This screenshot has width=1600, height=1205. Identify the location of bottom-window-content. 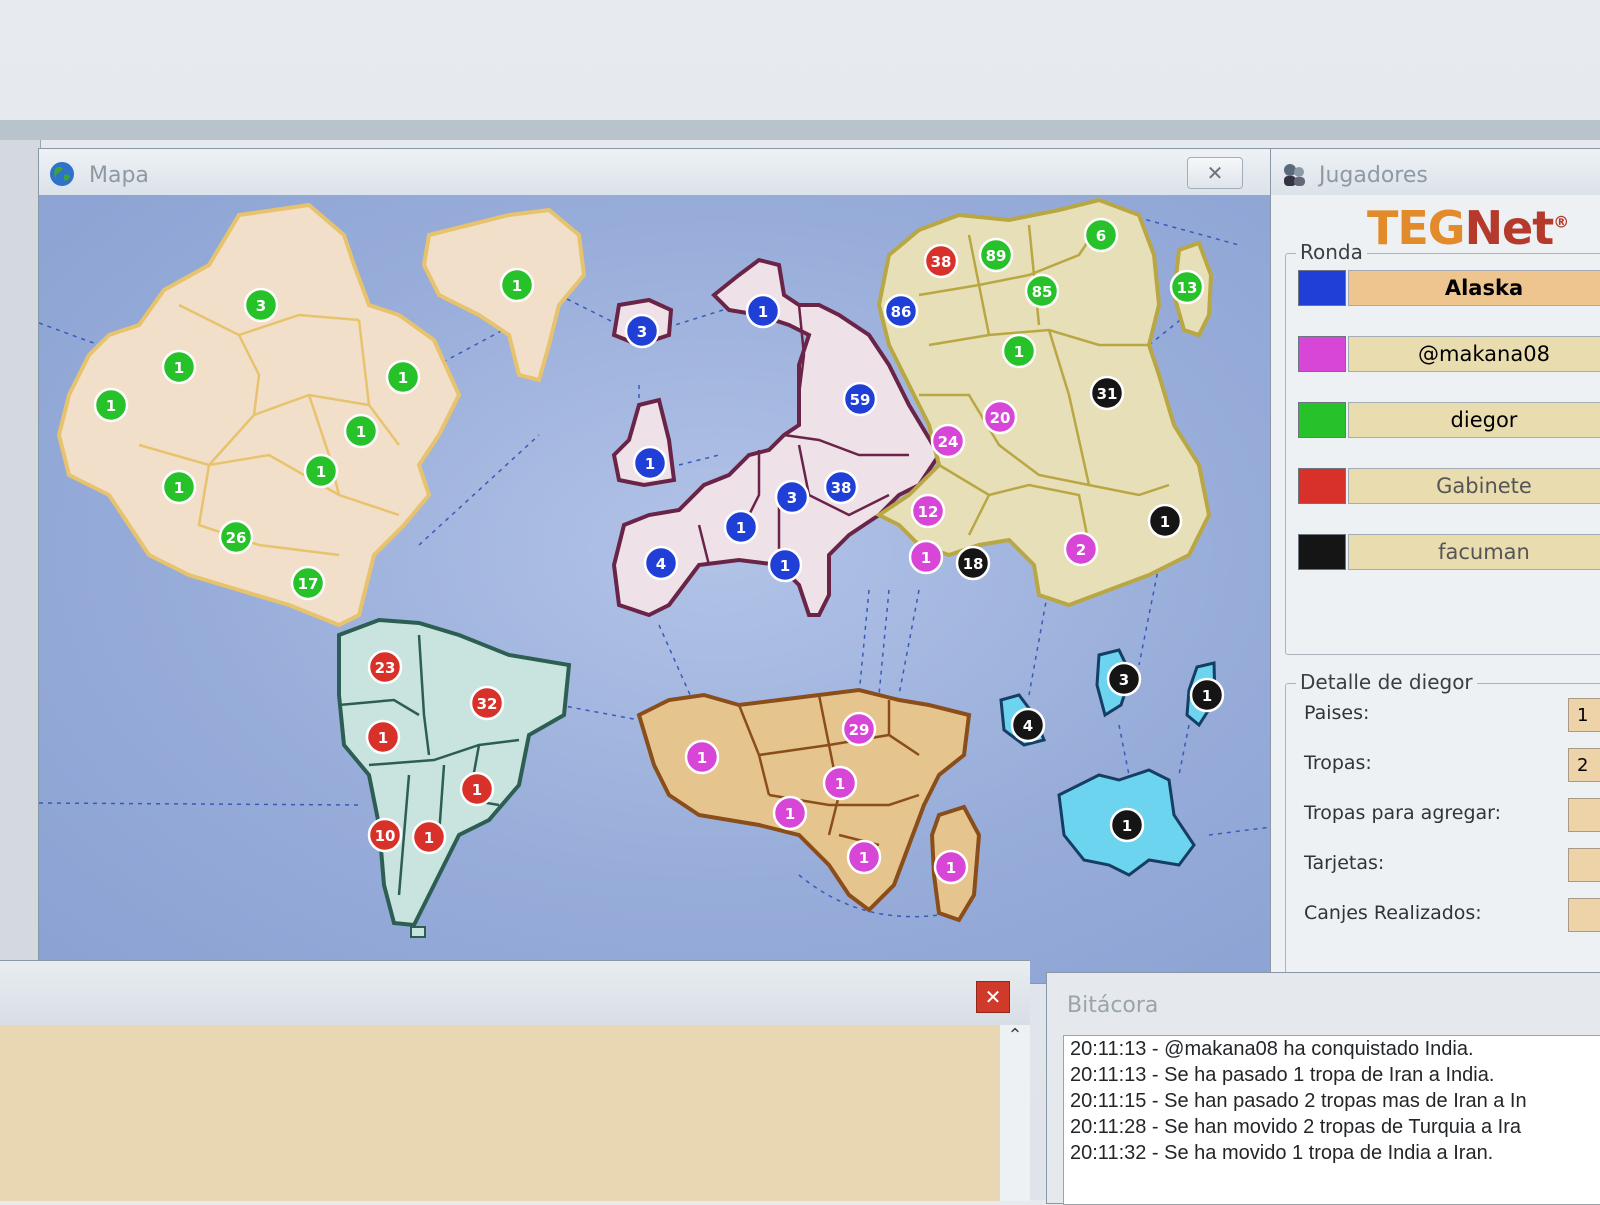
(500, 1113).